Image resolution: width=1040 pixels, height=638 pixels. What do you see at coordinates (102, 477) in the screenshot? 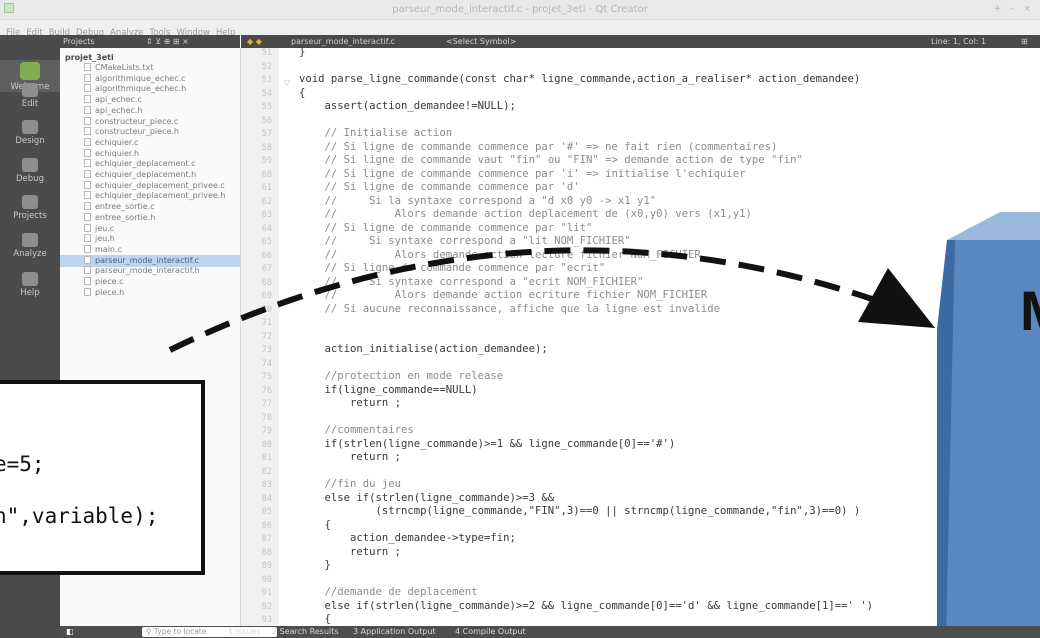
I see `code-zoom-overlay: e=5; n",variable);` at bounding box center [102, 477].